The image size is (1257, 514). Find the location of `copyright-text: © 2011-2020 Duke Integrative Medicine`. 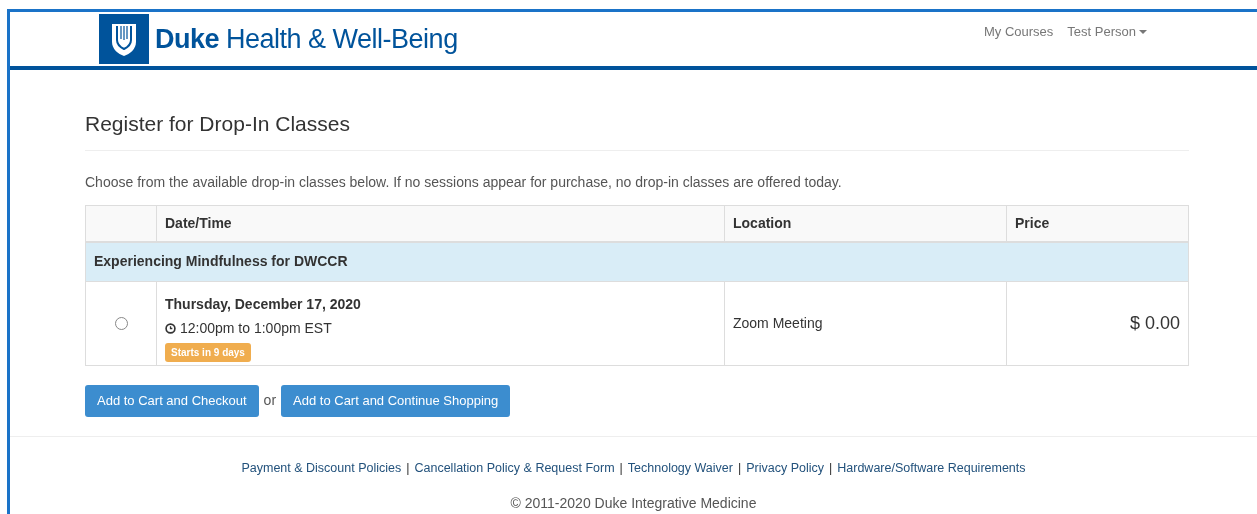

copyright-text: © 2011-2020 Duke Integrative Medicine is located at coordinates (633, 504).